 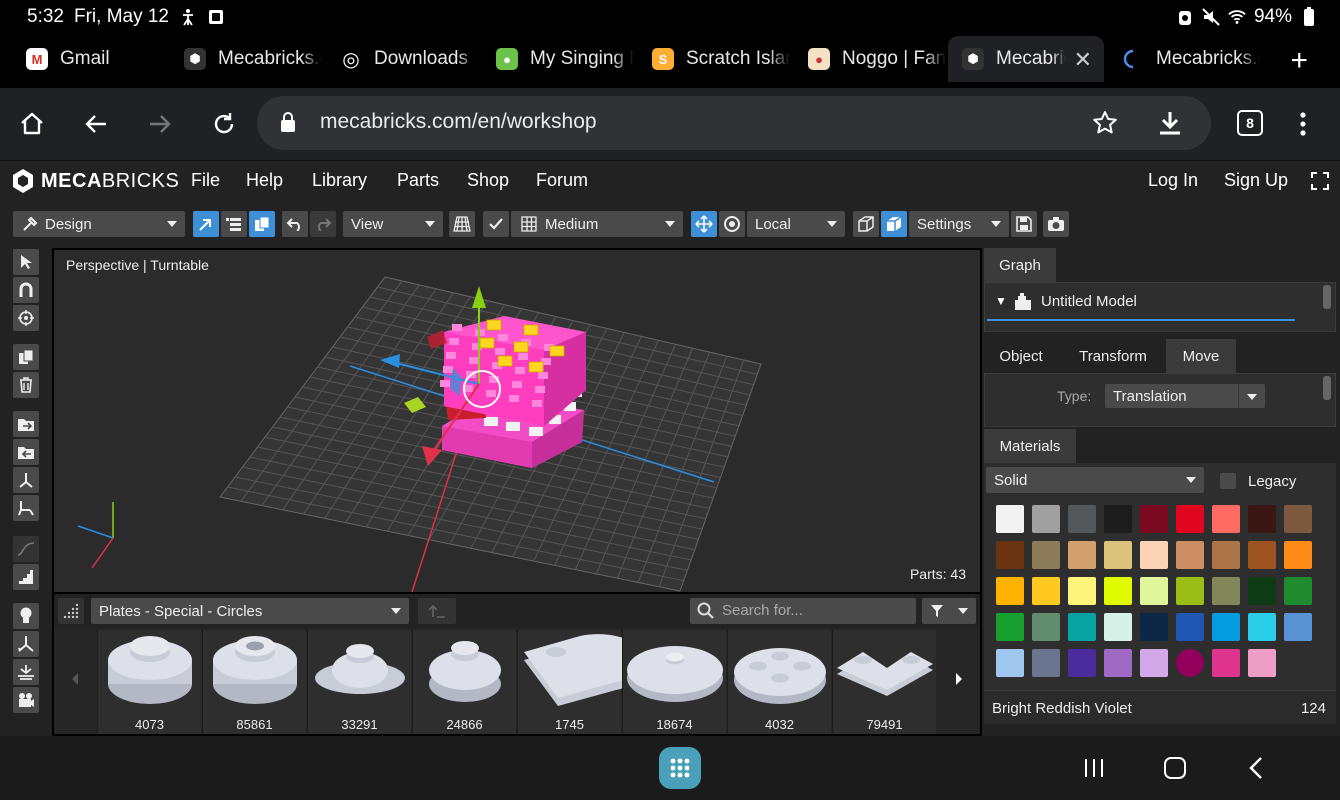 I want to click on browser-menu-button, so click(x=1303, y=124).